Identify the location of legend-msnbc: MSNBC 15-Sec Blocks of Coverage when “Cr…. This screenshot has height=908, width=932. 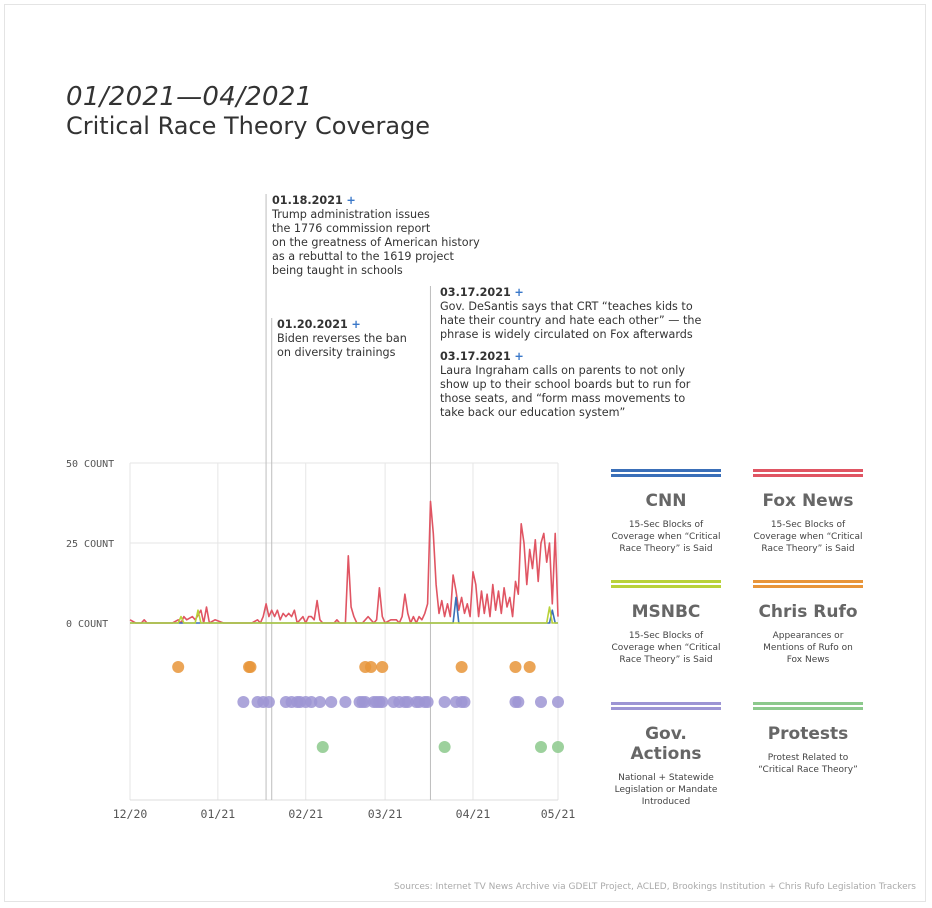
(666, 623).